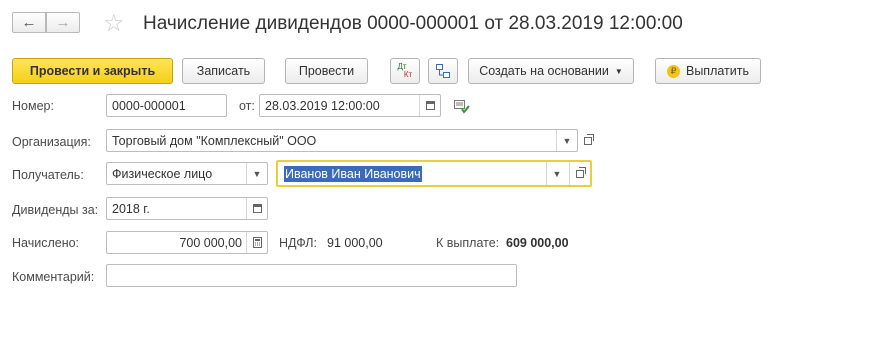 This screenshot has height=342, width=885. I want to click on period-label: Дивиденды за:, so click(55, 210).